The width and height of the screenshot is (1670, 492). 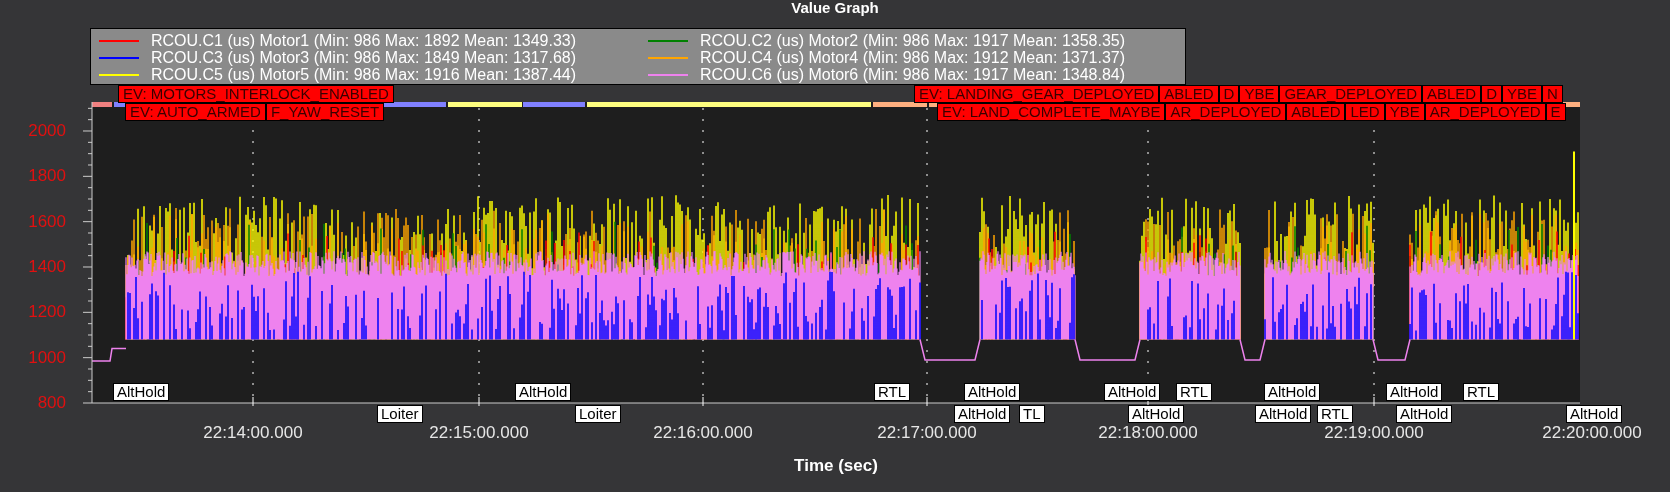 I want to click on y-axis-tick-label: 1400, so click(x=46, y=267).